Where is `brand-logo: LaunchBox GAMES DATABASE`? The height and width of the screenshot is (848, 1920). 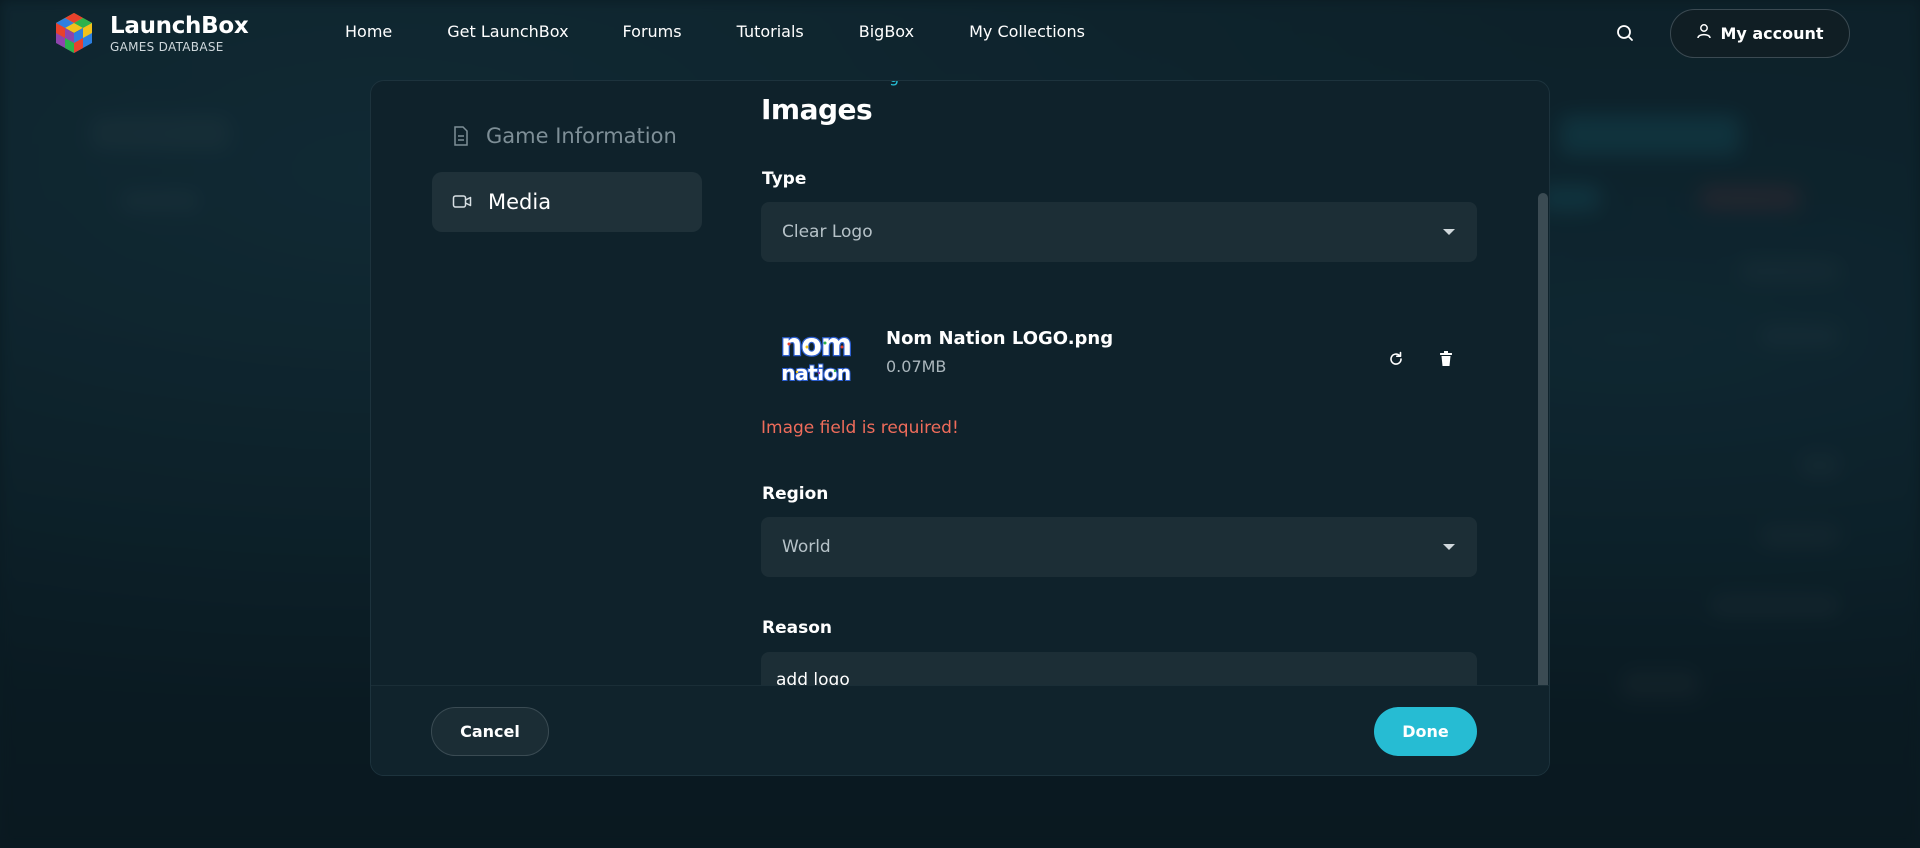
brand-logo: LaunchBox GAMES DATABASE is located at coordinates (151, 33).